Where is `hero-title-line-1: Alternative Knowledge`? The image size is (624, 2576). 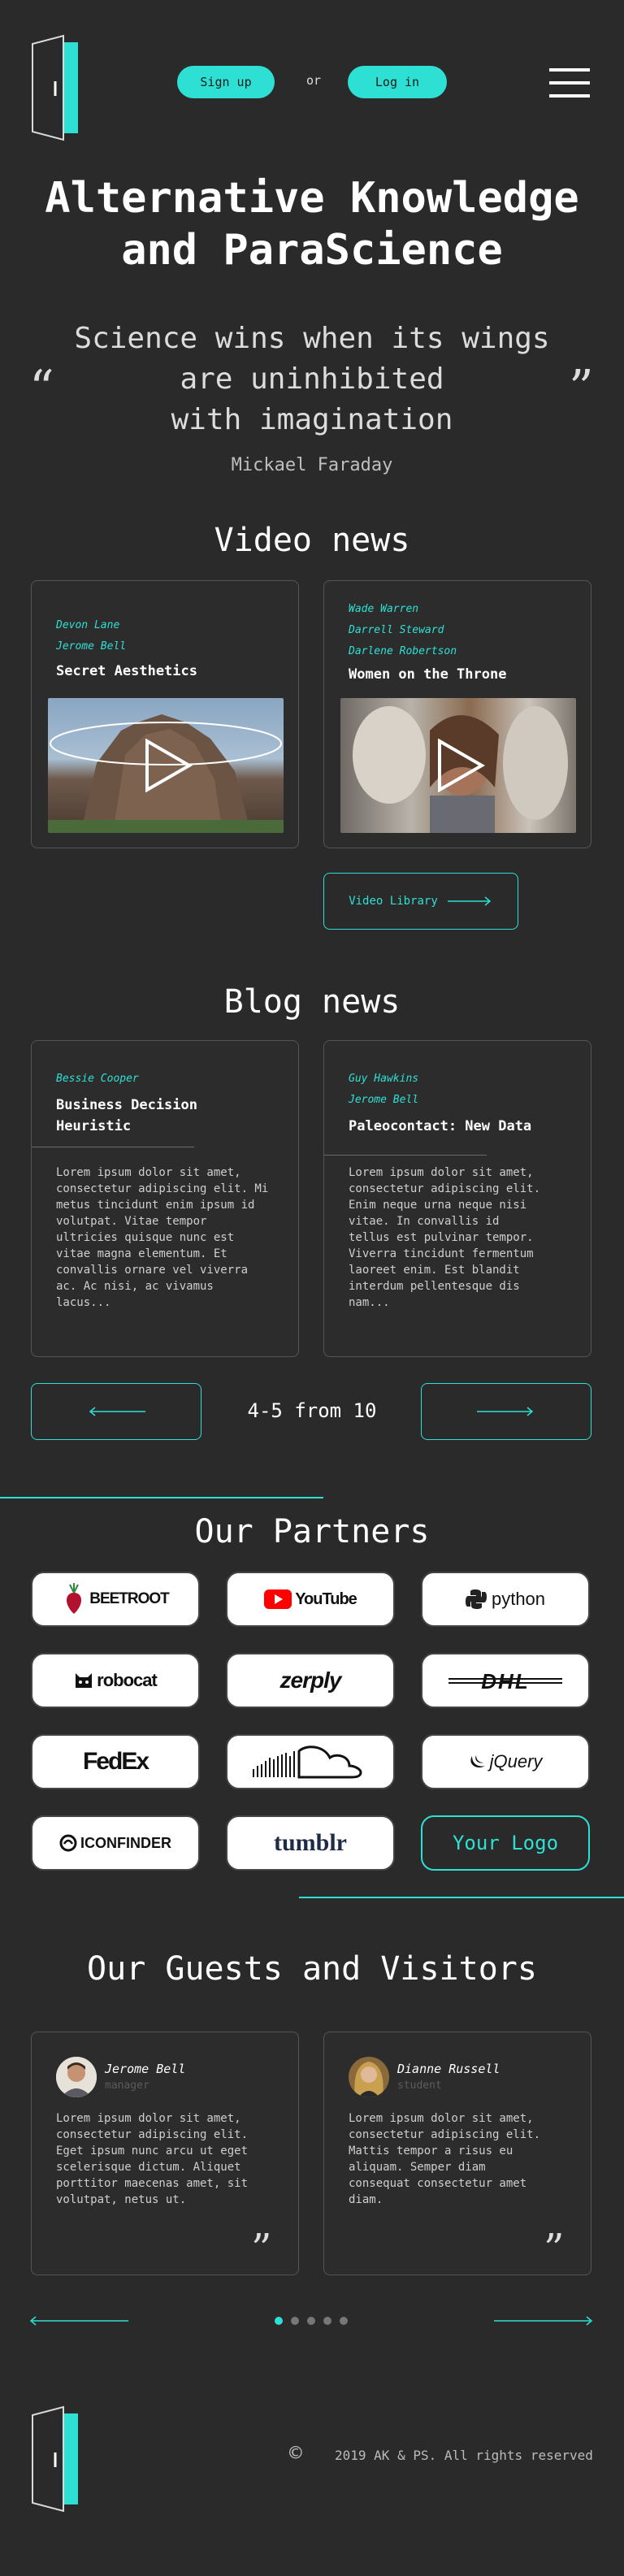 hero-title-line-1: Alternative Knowledge is located at coordinates (312, 198).